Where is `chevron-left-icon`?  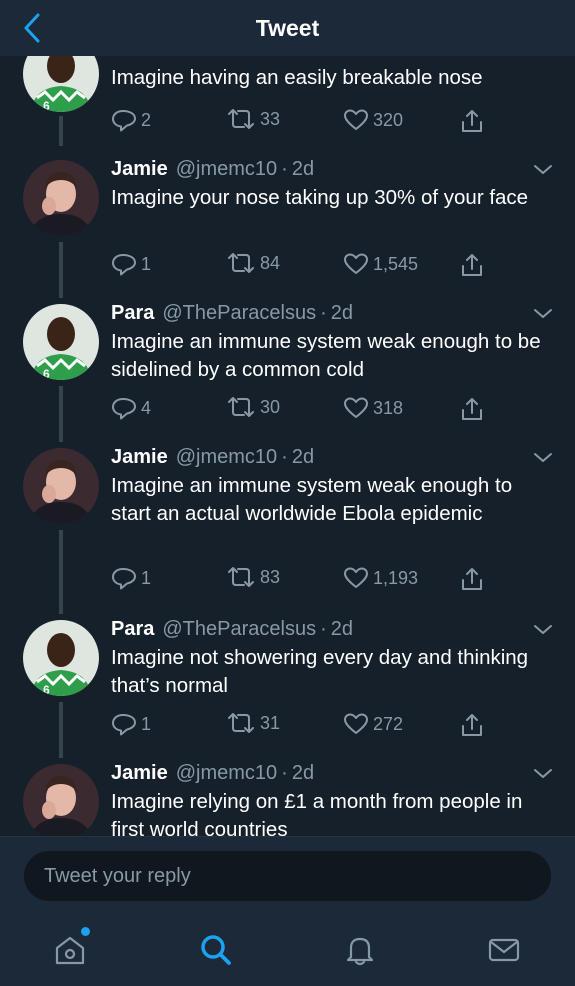 chevron-left-icon is located at coordinates (32, 28).